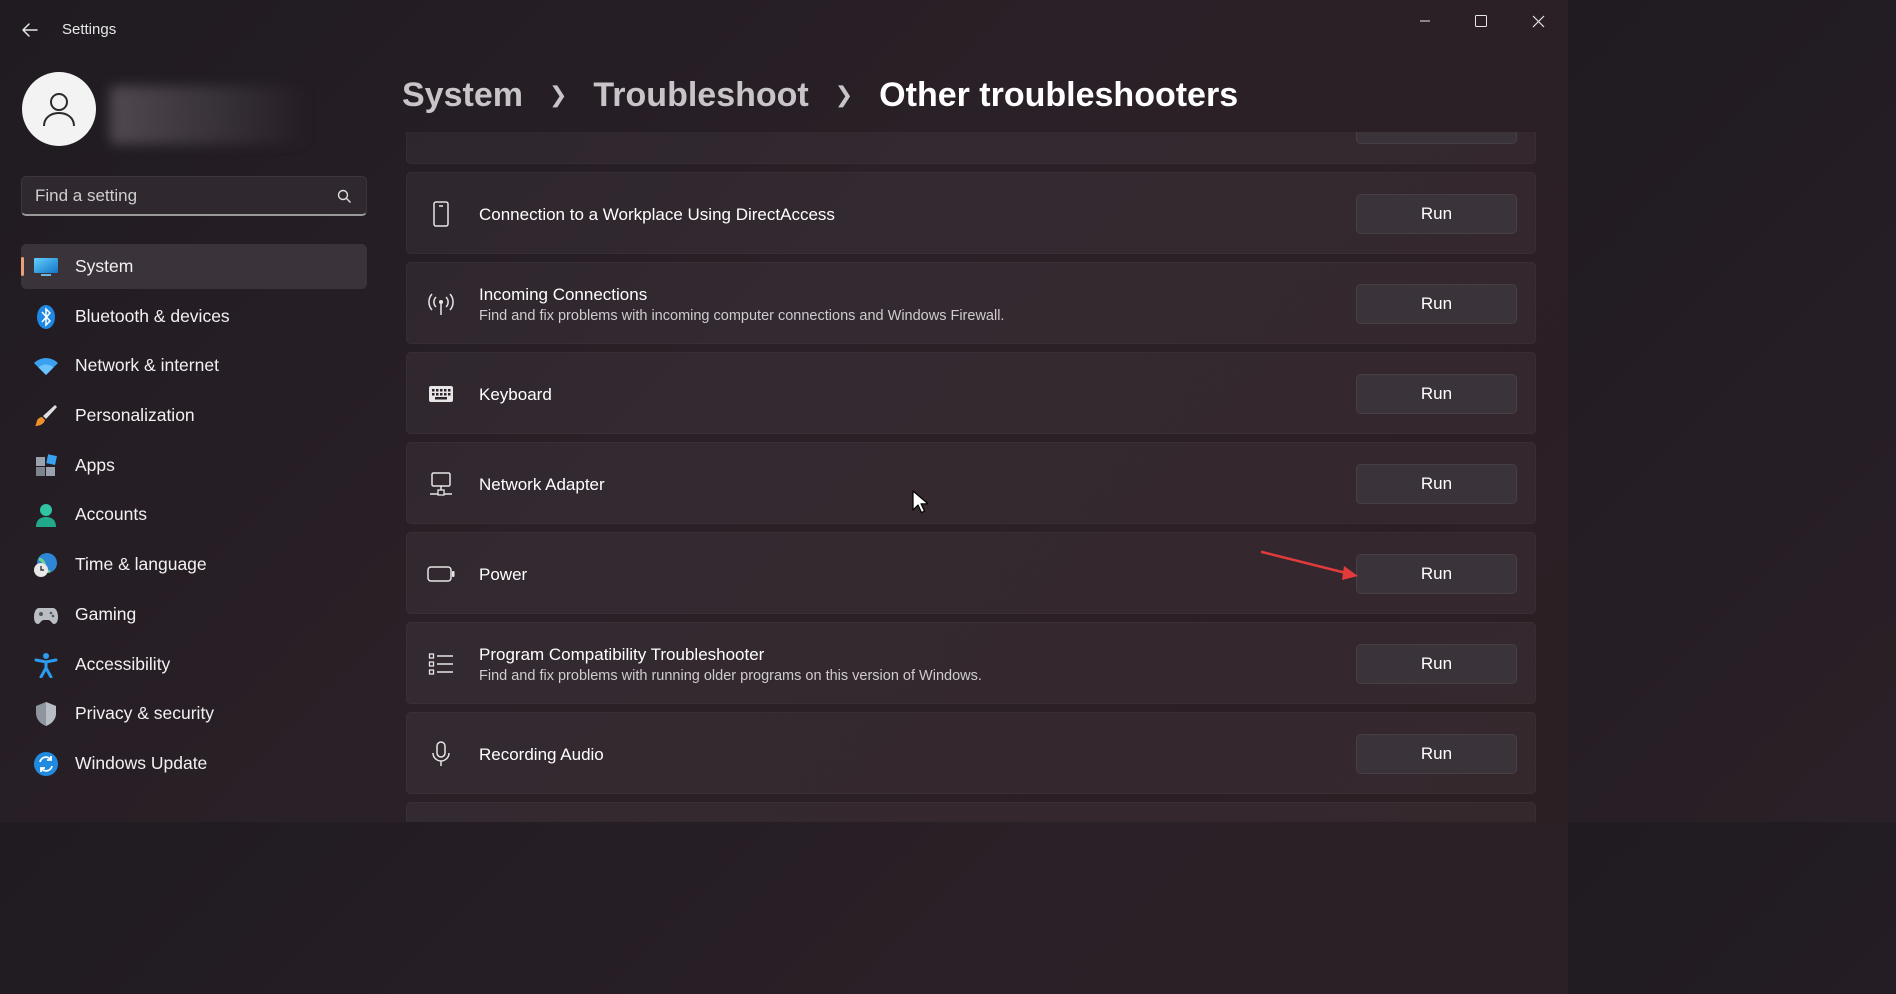 The image size is (1896, 994). What do you see at coordinates (152, 315) in the screenshot?
I see `sidebar-item-label: Bluetooth & devices` at bounding box center [152, 315].